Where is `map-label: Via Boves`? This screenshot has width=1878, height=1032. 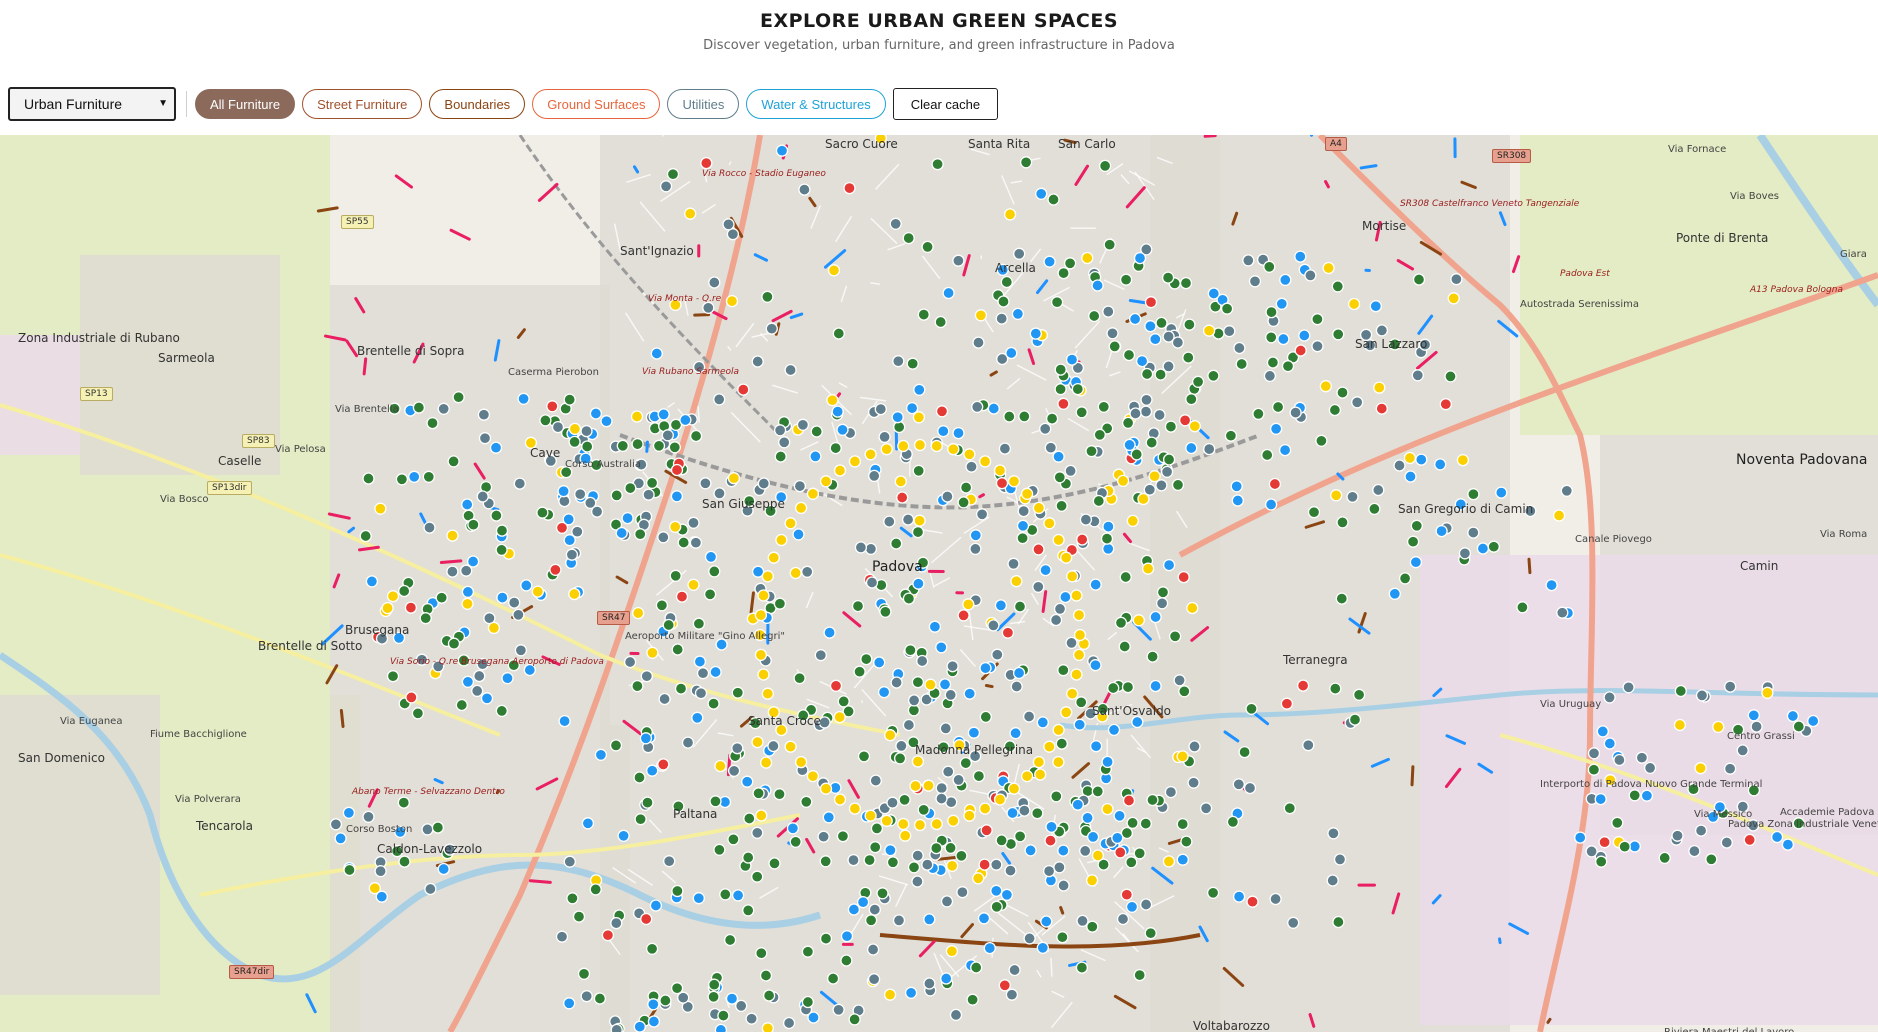
map-label: Via Boves is located at coordinates (1754, 196).